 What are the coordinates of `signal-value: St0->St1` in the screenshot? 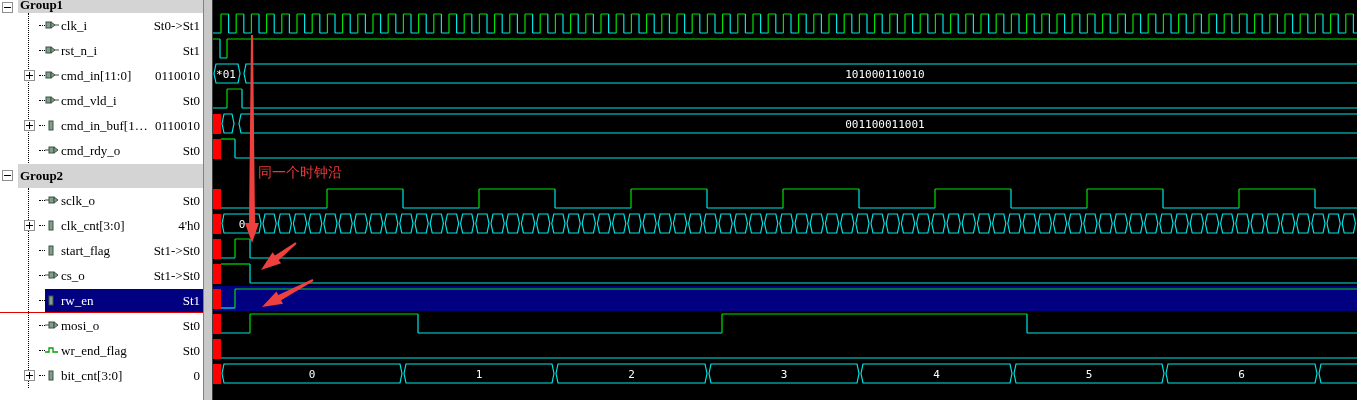 It's located at (176, 25).